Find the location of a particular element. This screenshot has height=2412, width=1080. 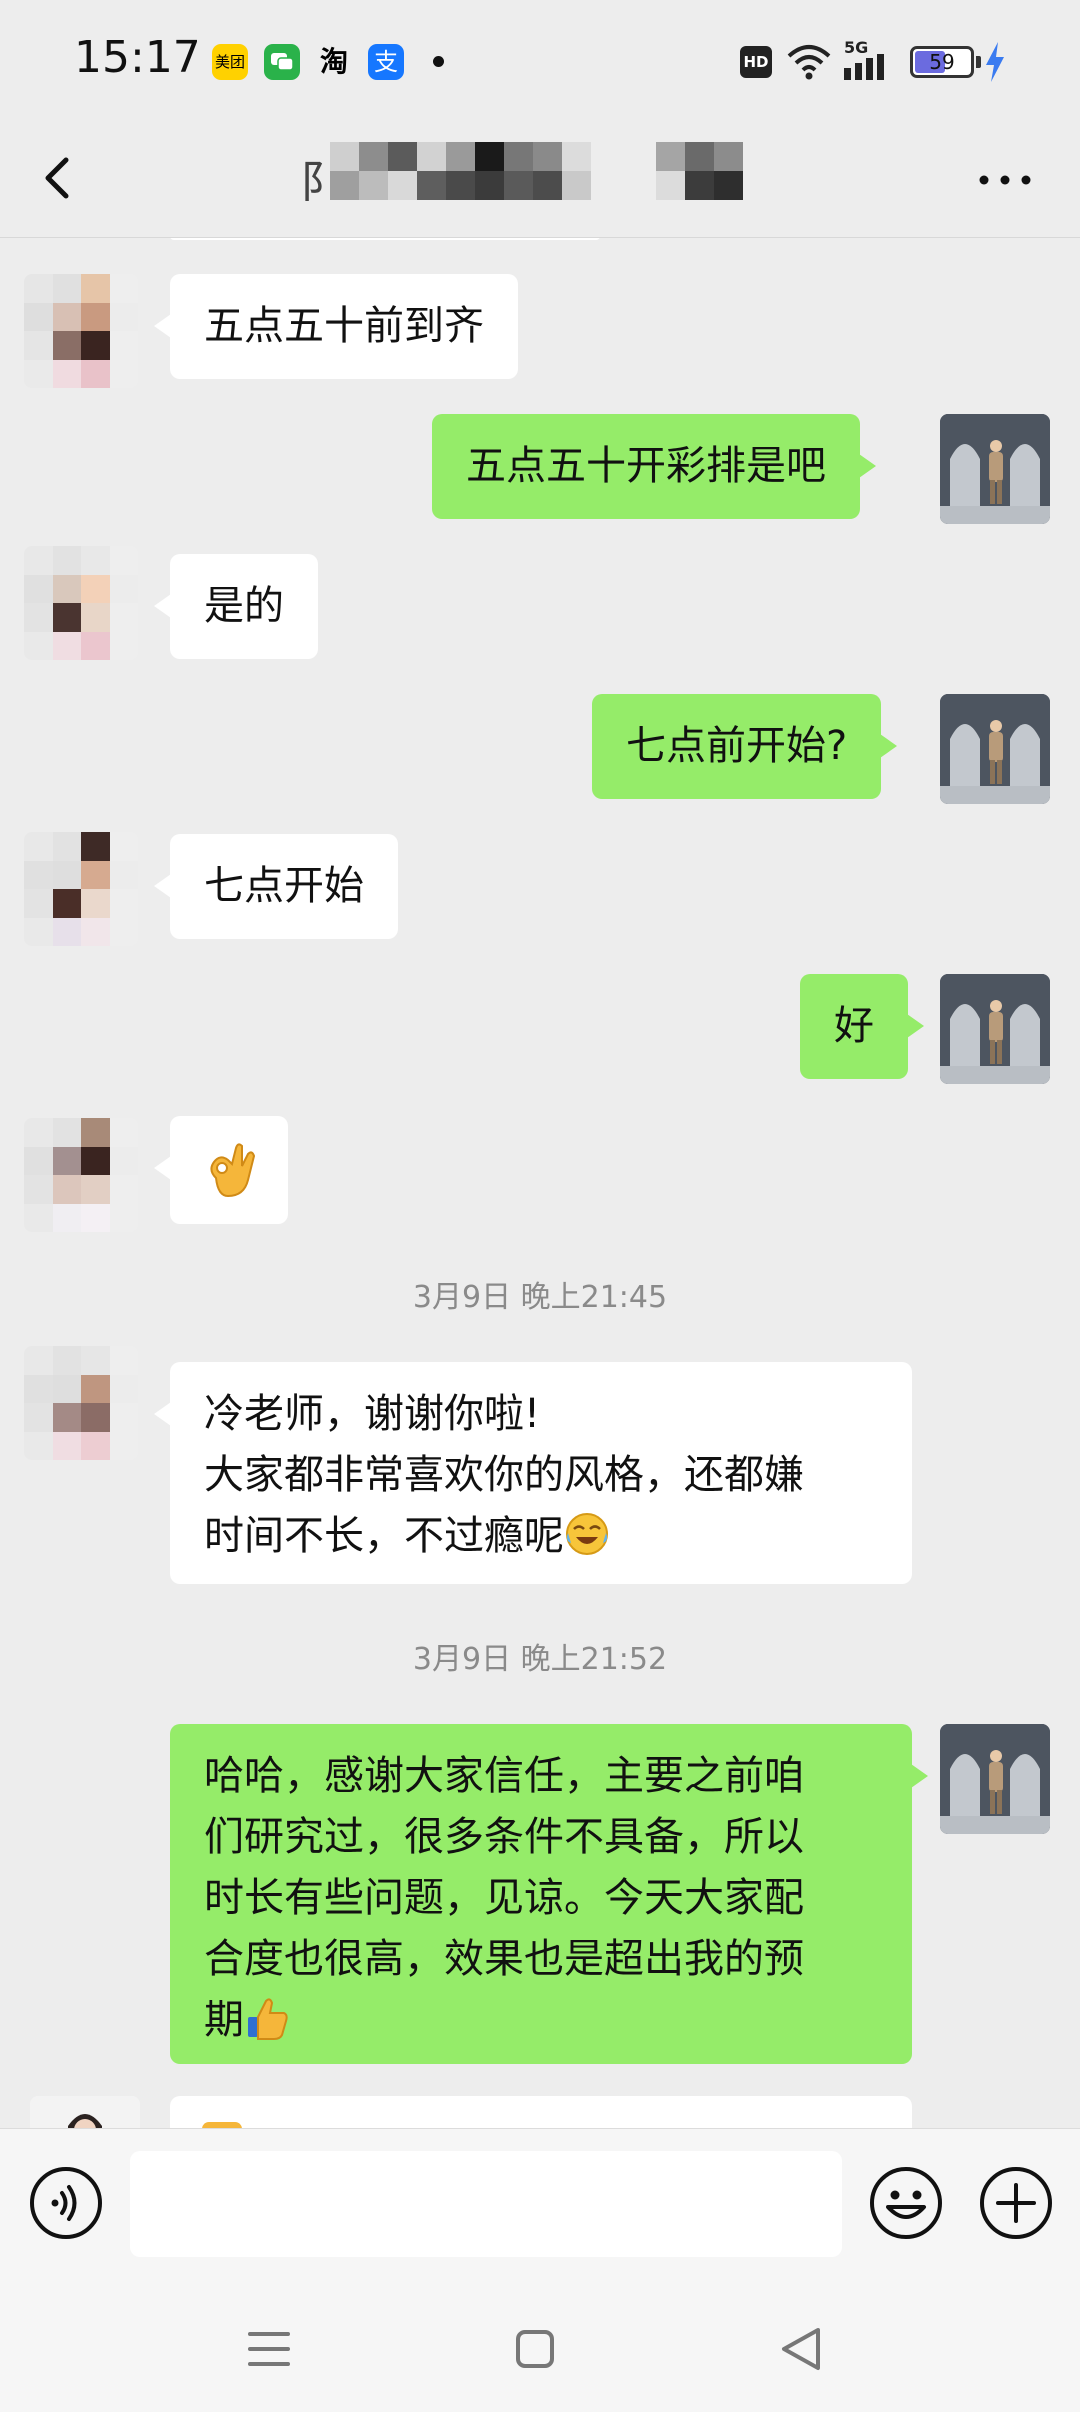

battery-percent: 59 is located at coordinates (942, 62).